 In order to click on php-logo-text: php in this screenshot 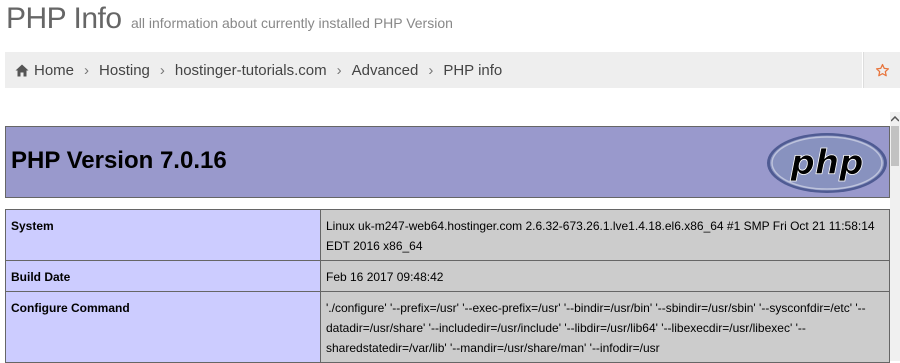, I will do `click(827, 163)`.